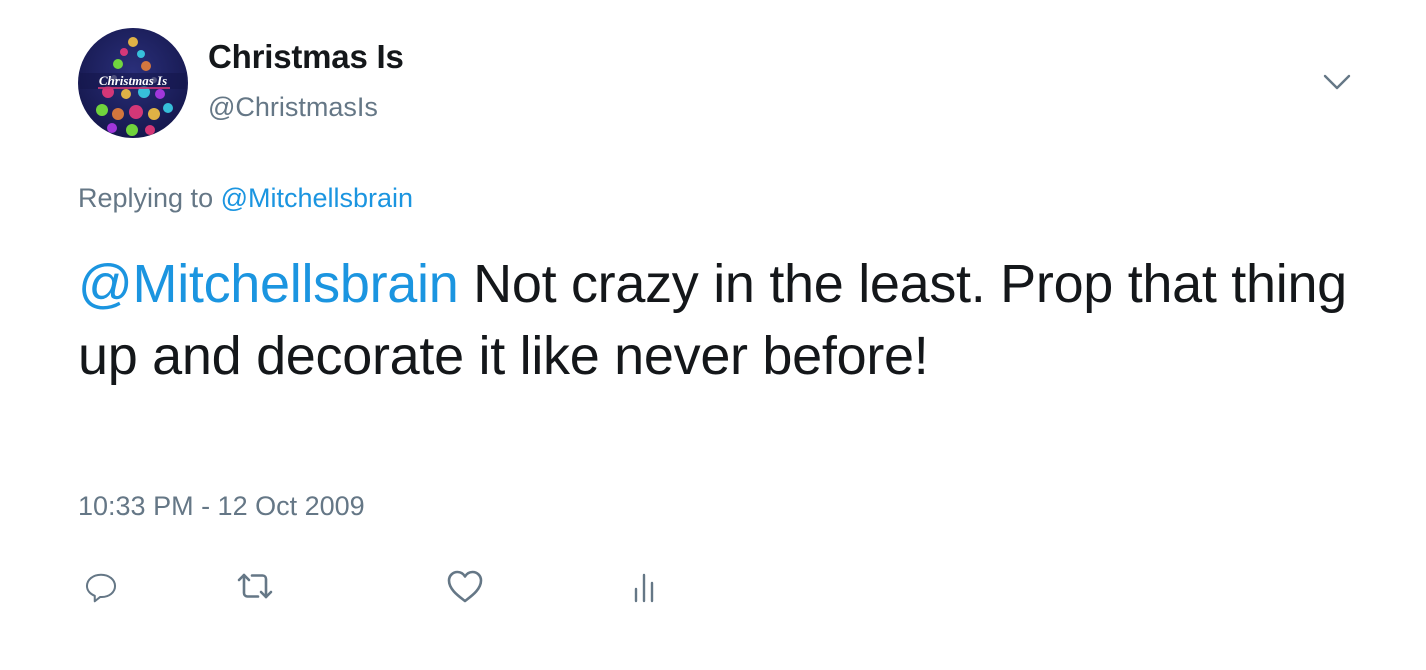  I want to click on replying-to: Replying to @Mitchellsbrain, so click(245, 198).